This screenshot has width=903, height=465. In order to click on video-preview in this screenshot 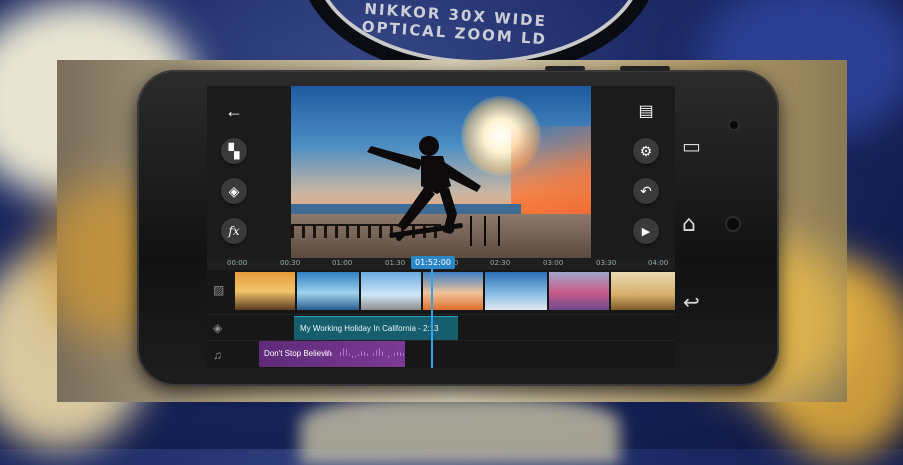, I will do `click(441, 172)`.